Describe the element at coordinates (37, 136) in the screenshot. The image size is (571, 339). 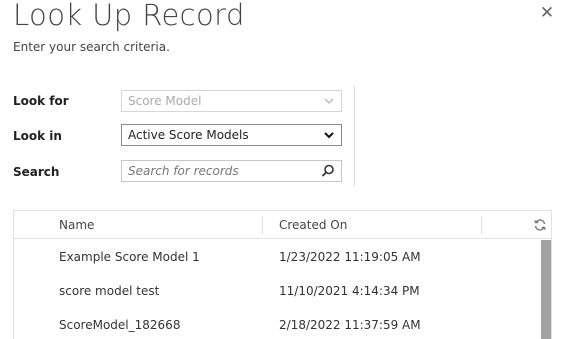
I see `look-in-label: Look in` at that location.